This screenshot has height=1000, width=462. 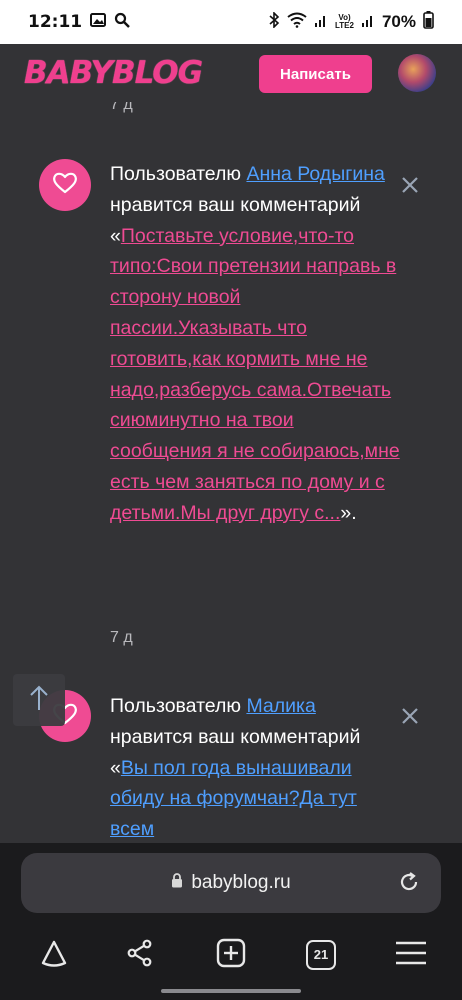 I want to click on home-icon, so click(x=54, y=955).